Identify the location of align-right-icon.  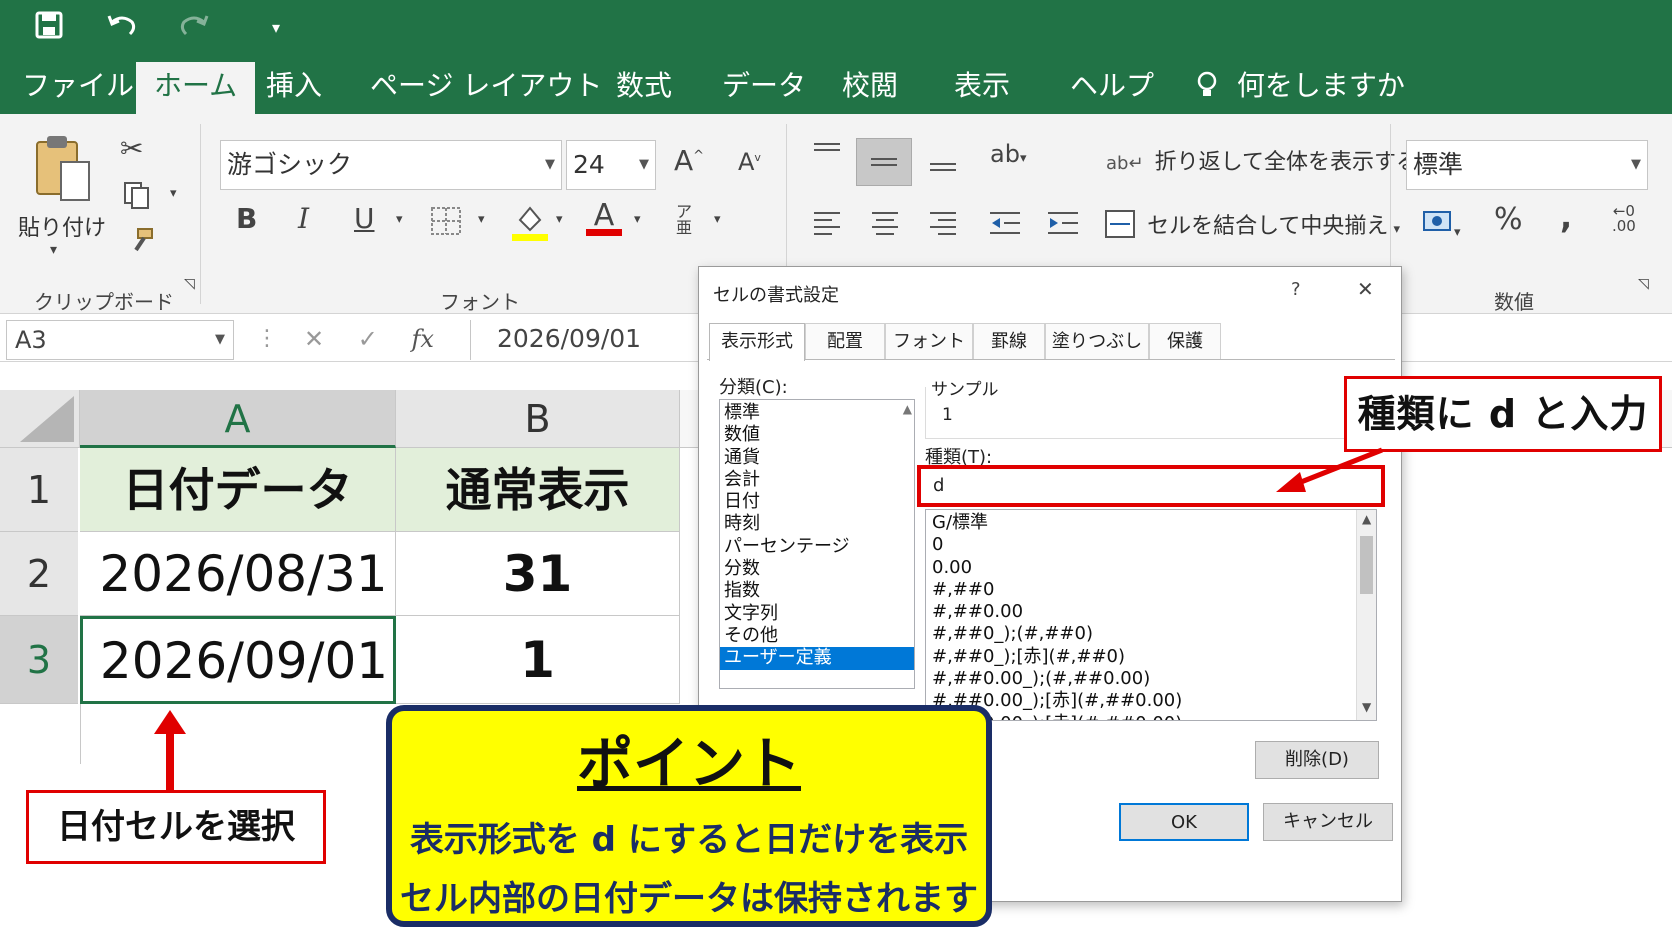
(943, 225).